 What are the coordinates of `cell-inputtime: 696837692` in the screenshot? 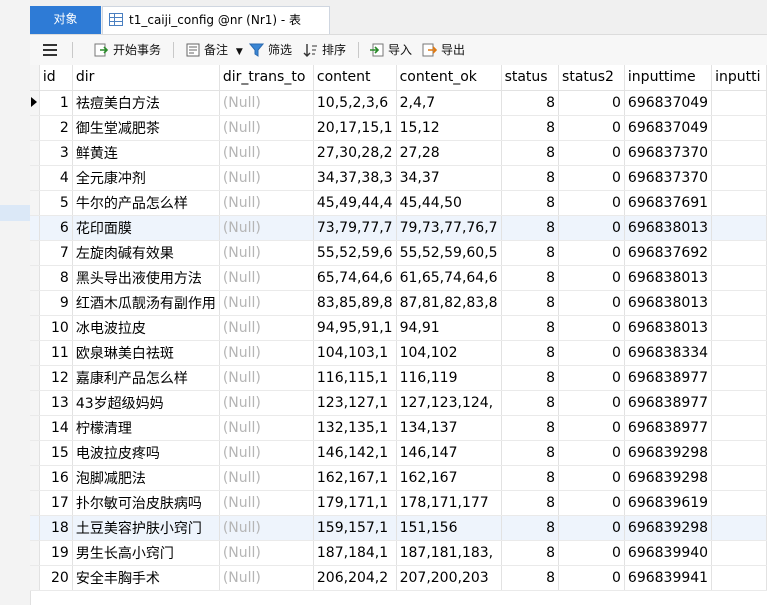 It's located at (668, 253).